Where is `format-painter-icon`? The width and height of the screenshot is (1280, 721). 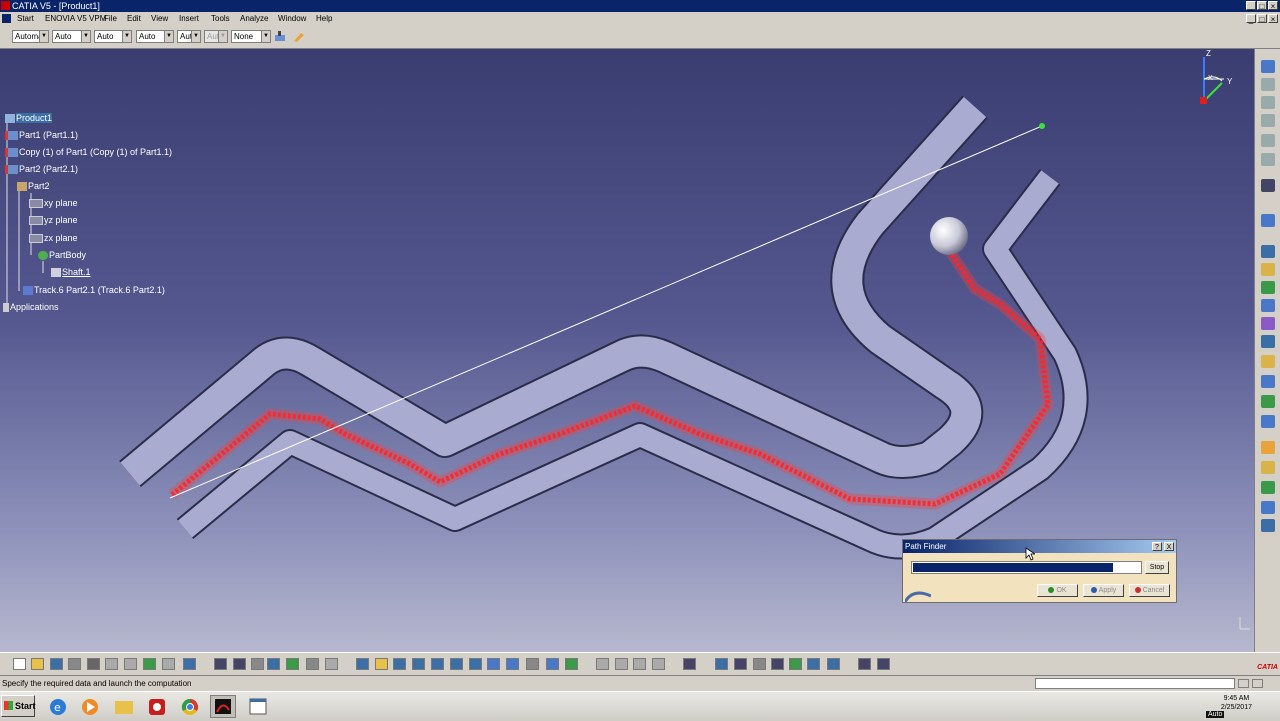
format-painter-icon is located at coordinates (299, 36).